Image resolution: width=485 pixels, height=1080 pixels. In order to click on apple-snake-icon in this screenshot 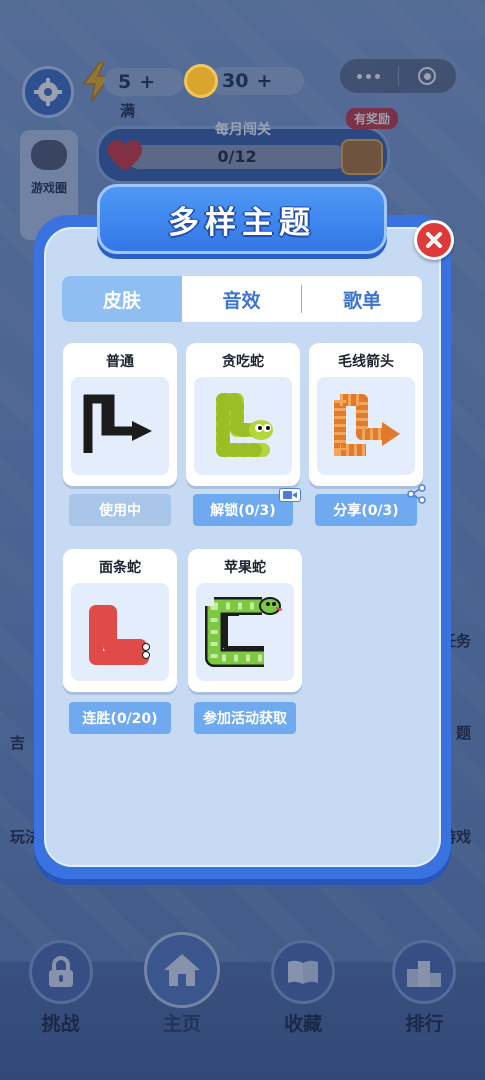, I will do `click(244, 632)`.